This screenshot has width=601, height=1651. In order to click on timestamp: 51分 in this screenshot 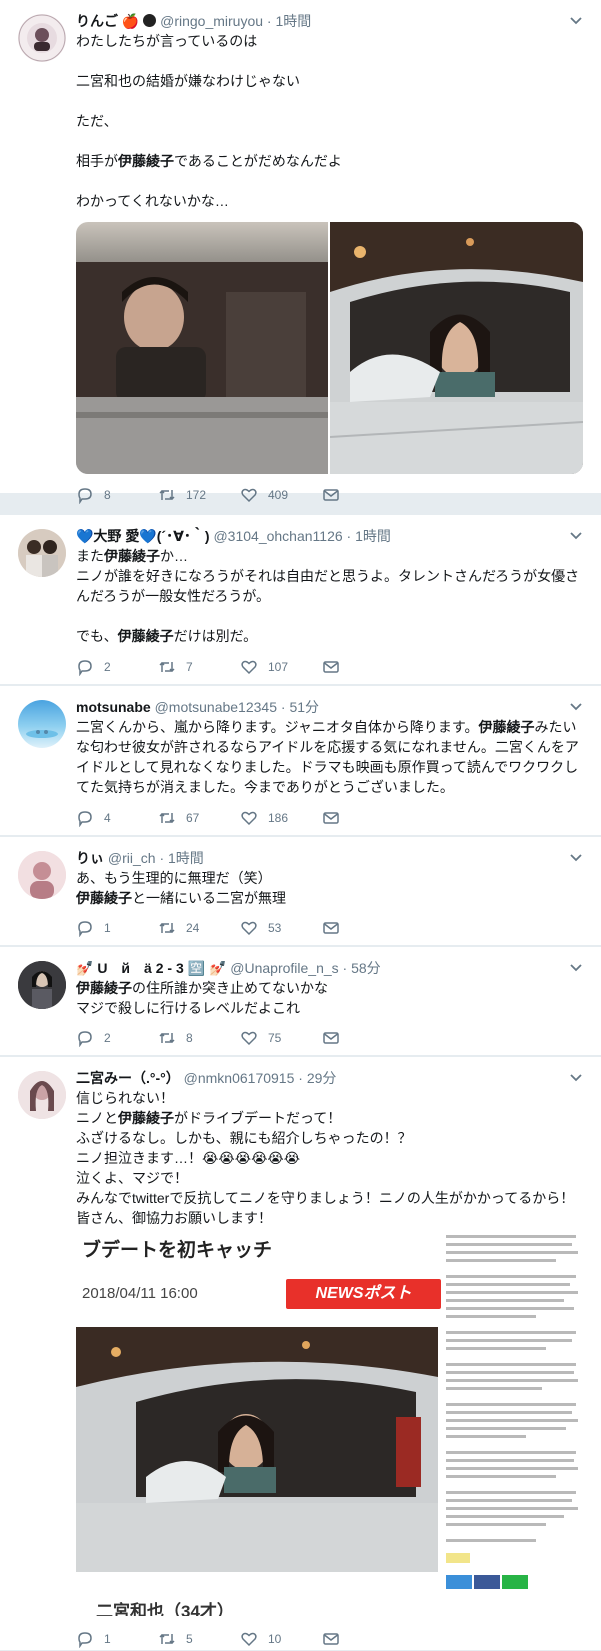, I will do `click(304, 707)`.